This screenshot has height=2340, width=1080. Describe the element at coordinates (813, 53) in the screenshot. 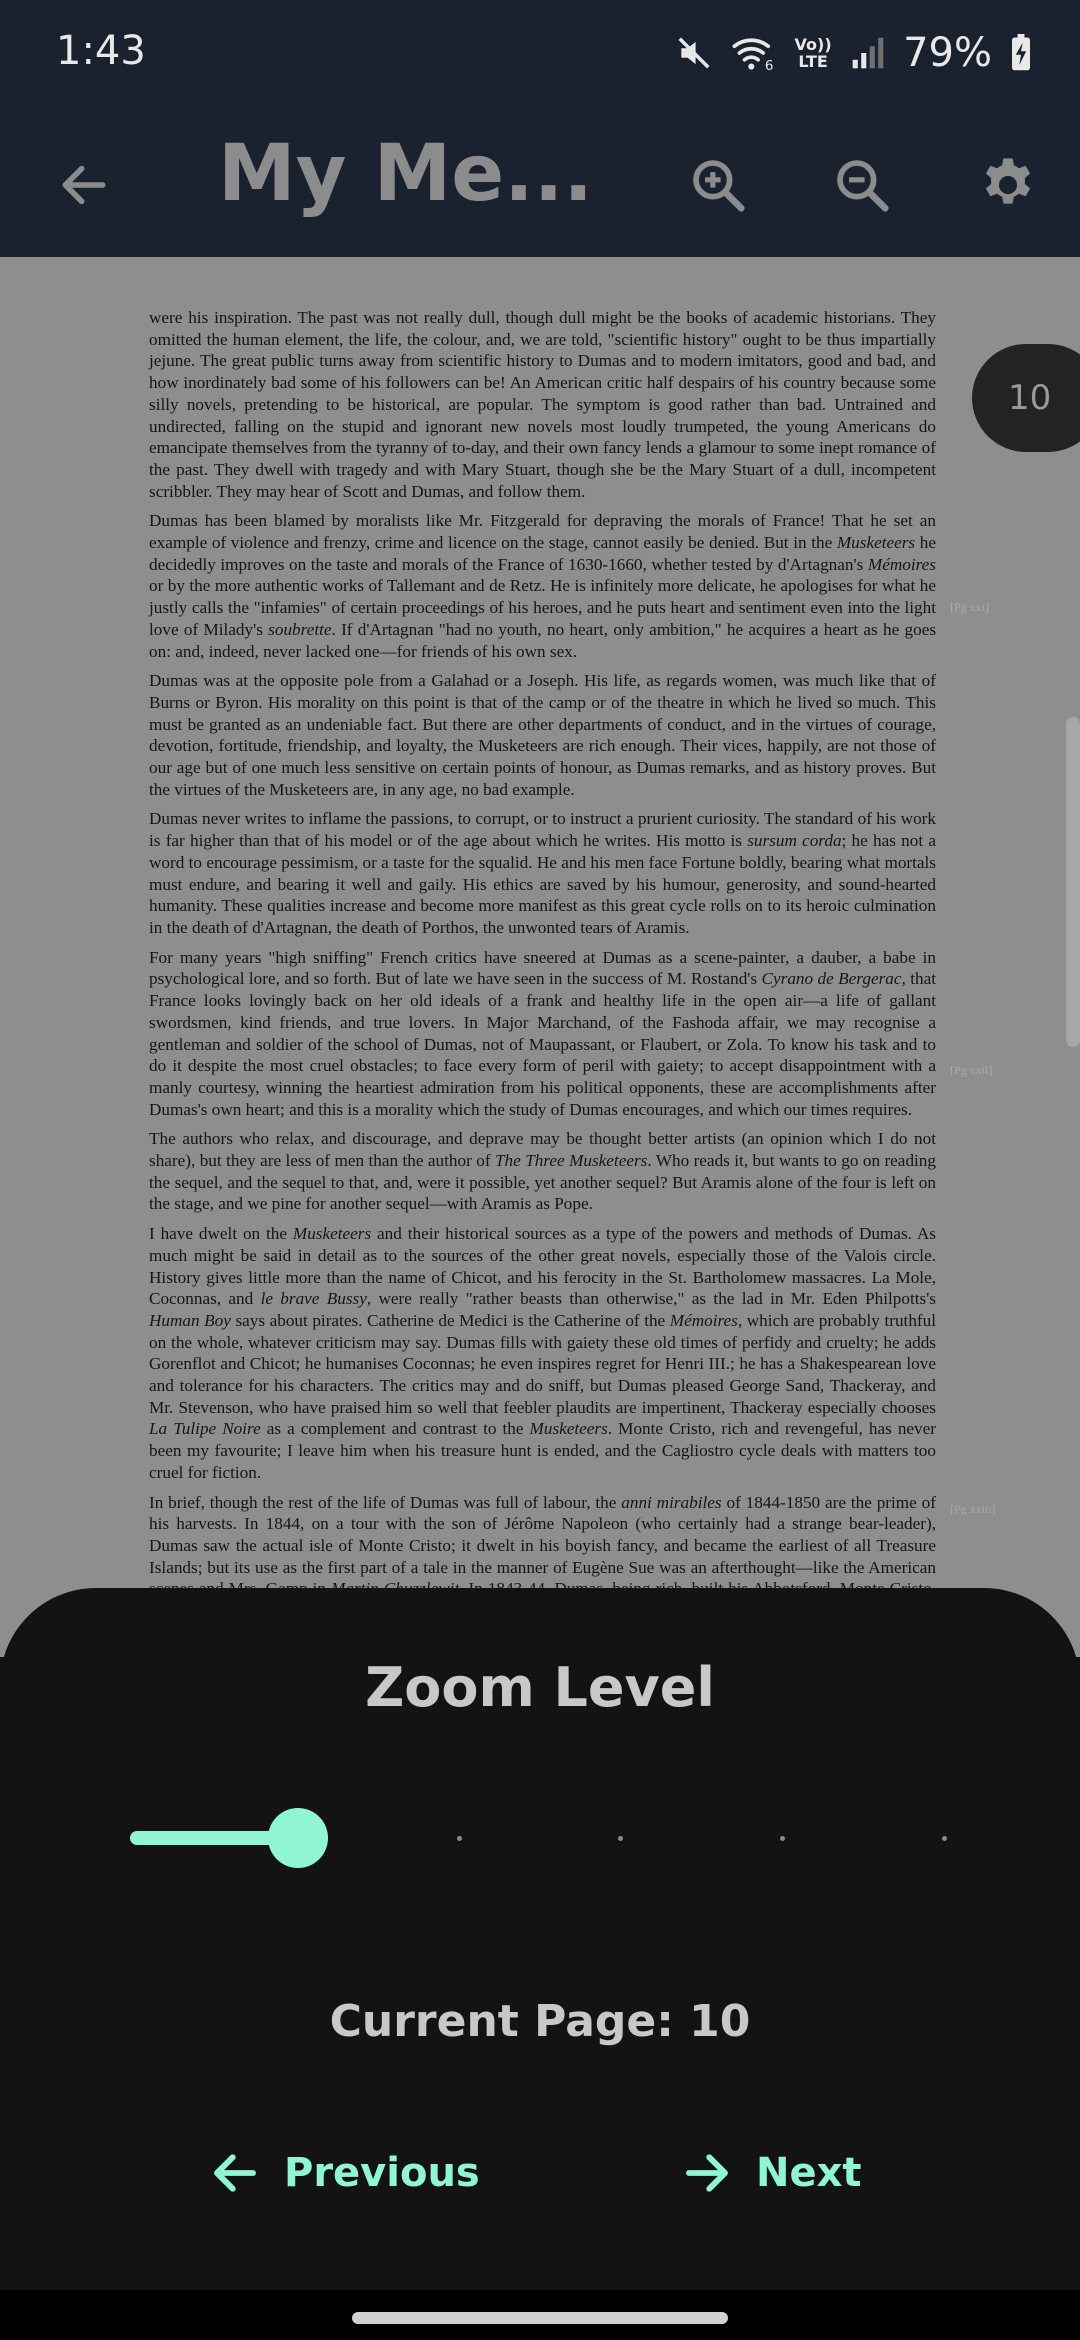

I see `volte-icon: Vo)) LTE` at that location.